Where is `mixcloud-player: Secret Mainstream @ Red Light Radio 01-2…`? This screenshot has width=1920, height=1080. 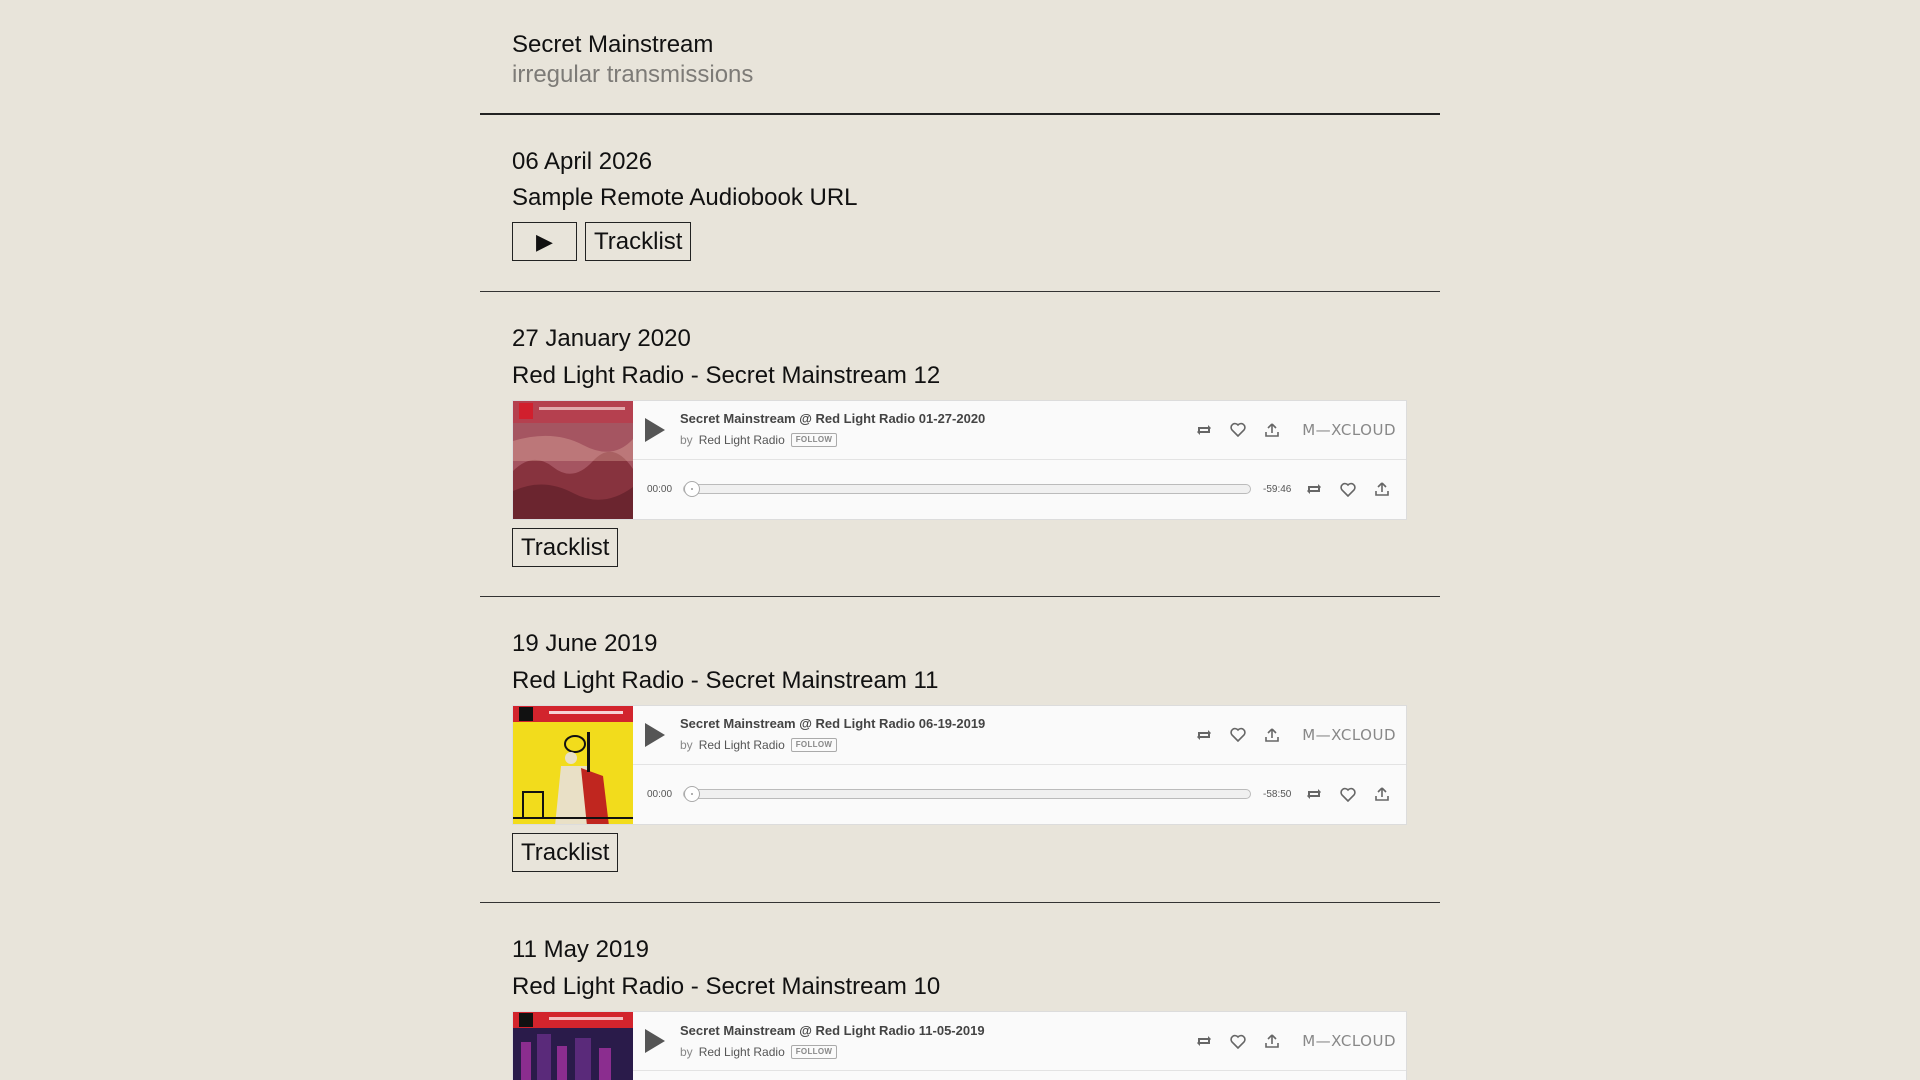
mixcloud-player: Secret Mainstream @ Red Light Radio 01-2… is located at coordinates (959, 460).